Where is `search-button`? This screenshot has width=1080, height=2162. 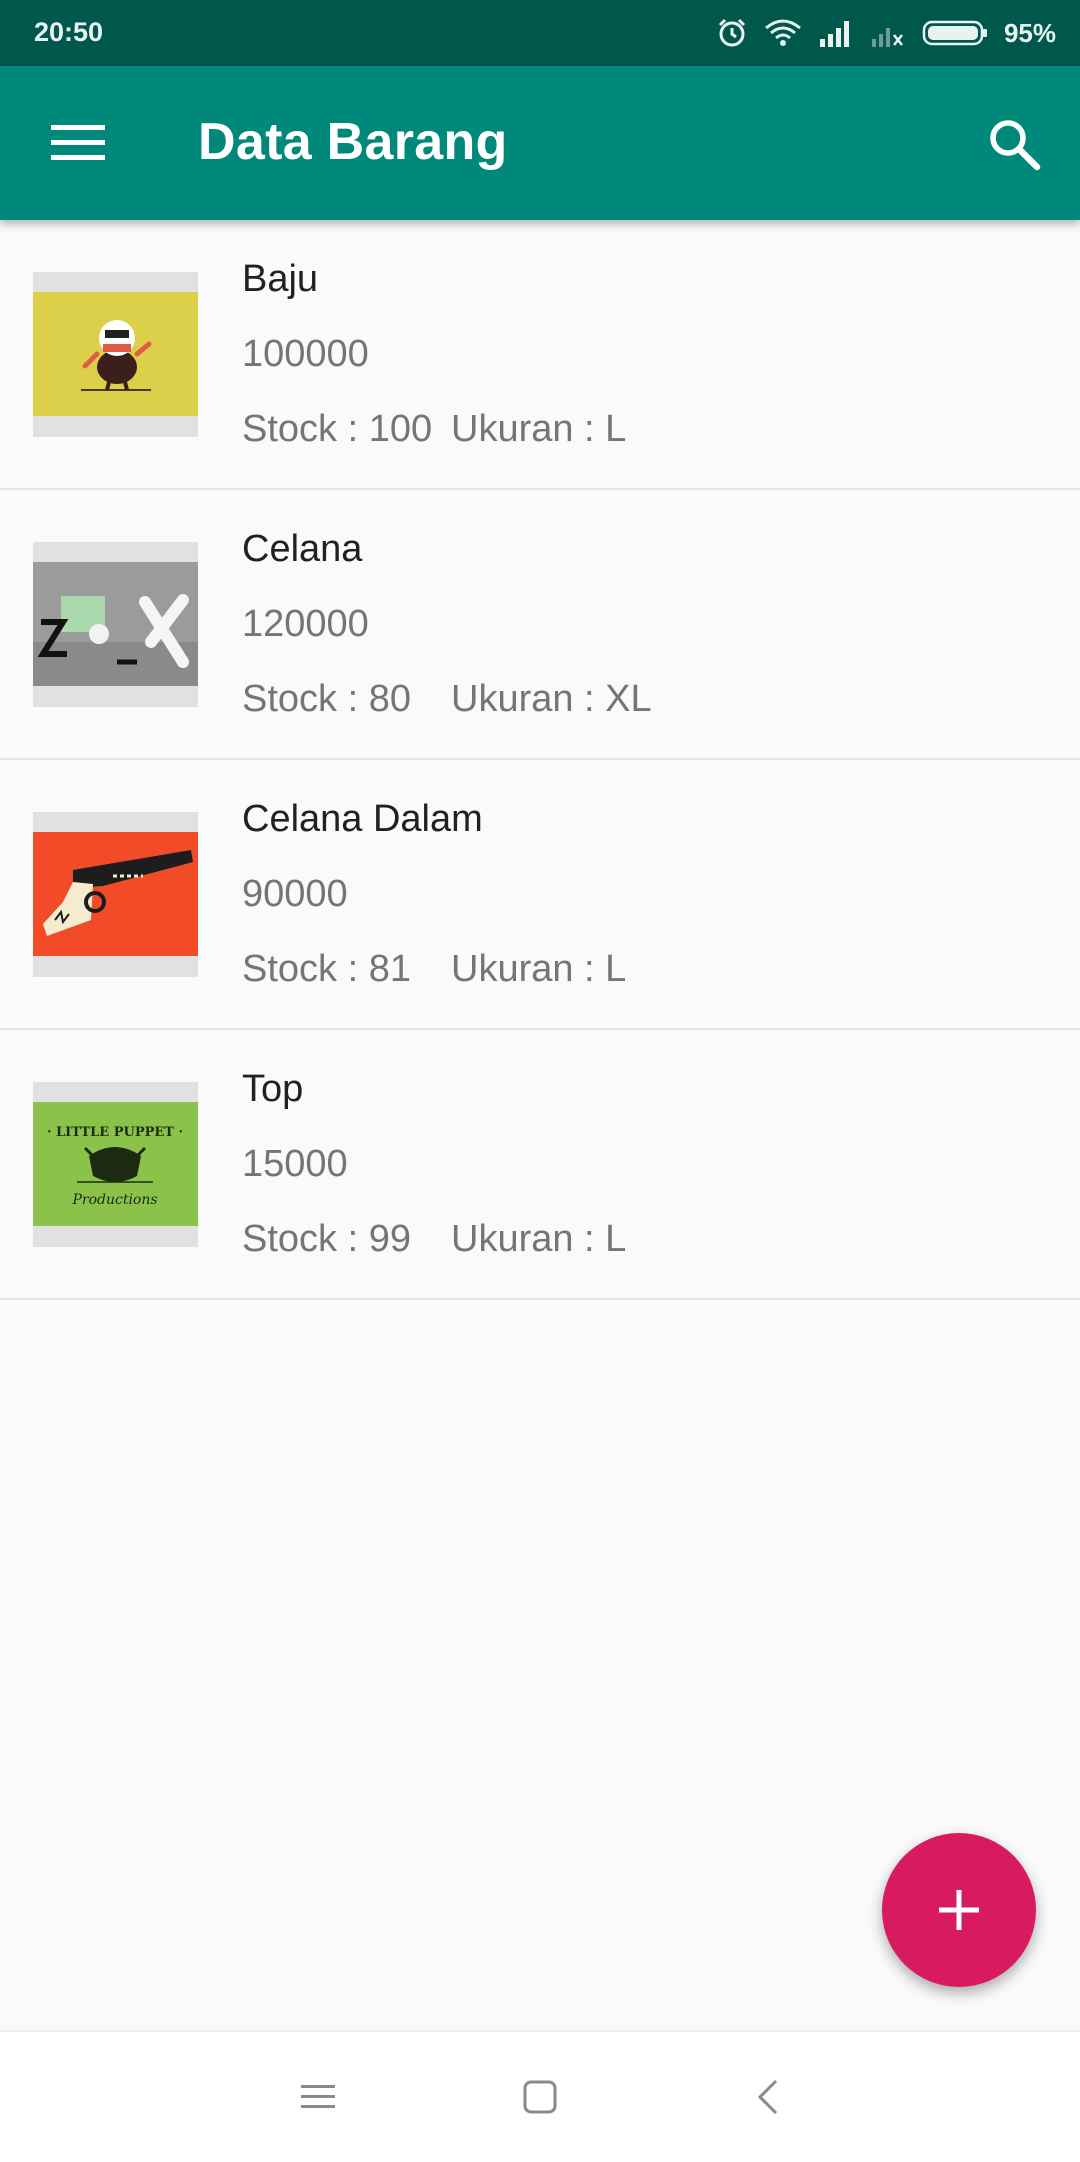 search-button is located at coordinates (1014, 144).